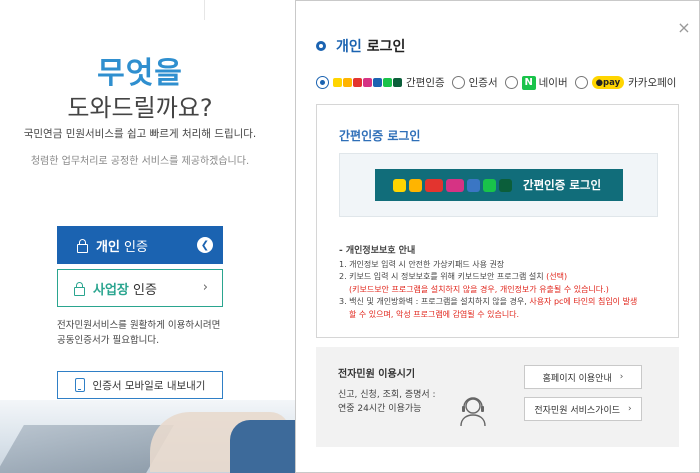  What do you see at coordinates (499, 82) in the screenshot?
I see `login-method-radio-group: 간편인증 인증서 N 네이버 ● pay 카카오페이` at bounding box center [499, 82].